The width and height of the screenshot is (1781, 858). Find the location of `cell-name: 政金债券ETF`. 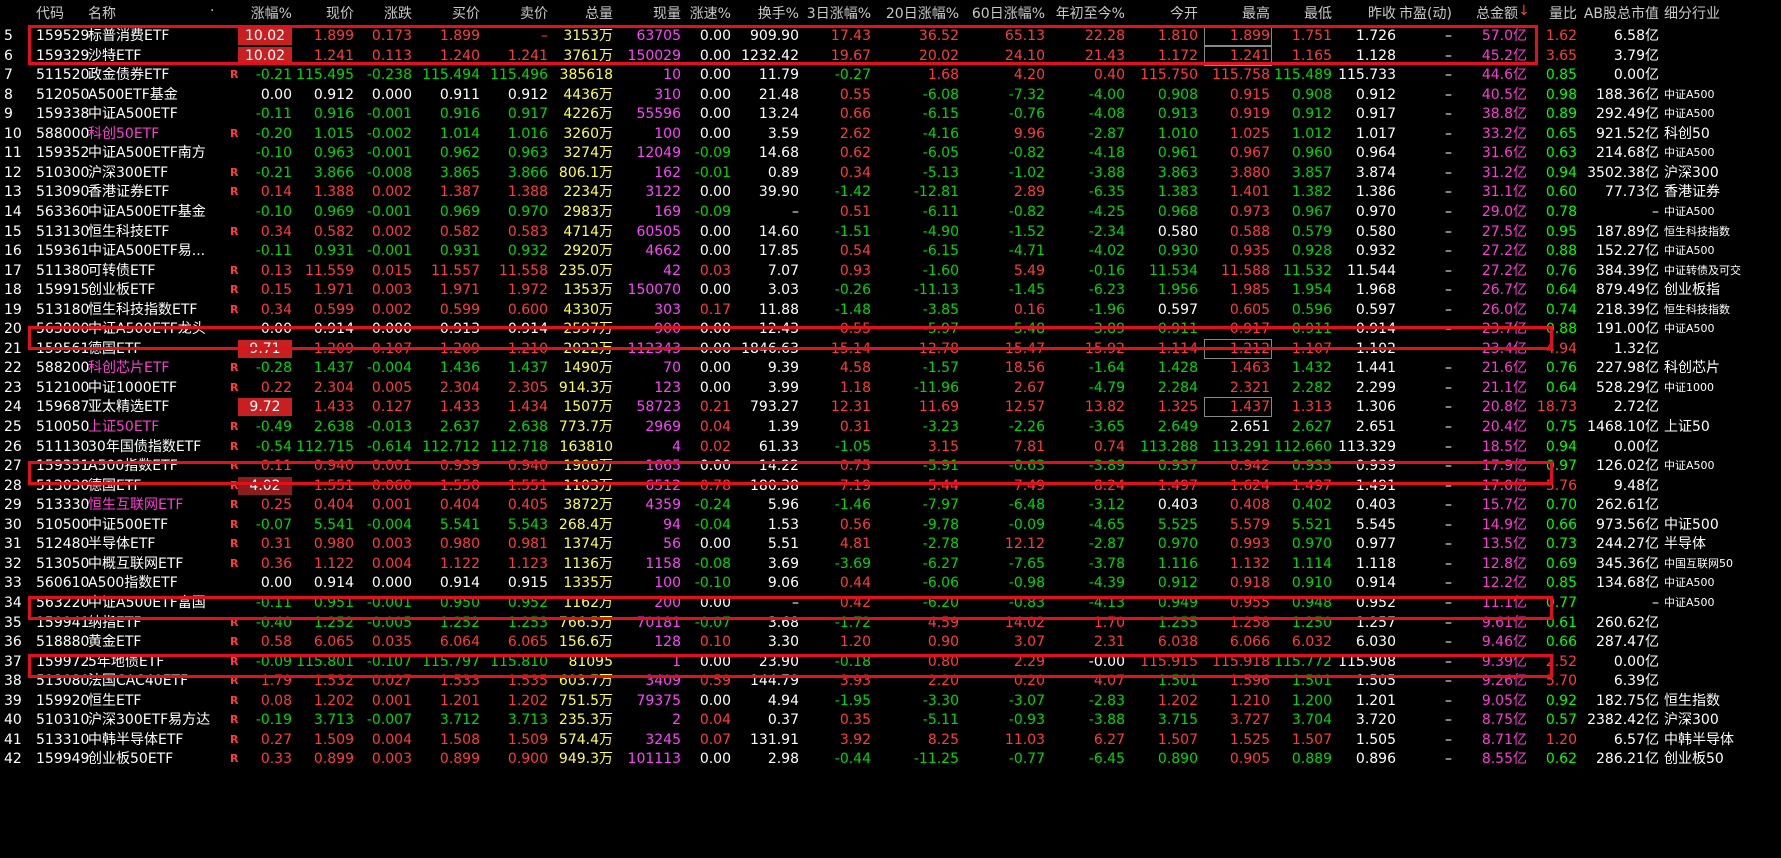

cell-name: 政金债券ETF is located at coordinates (158, 75).